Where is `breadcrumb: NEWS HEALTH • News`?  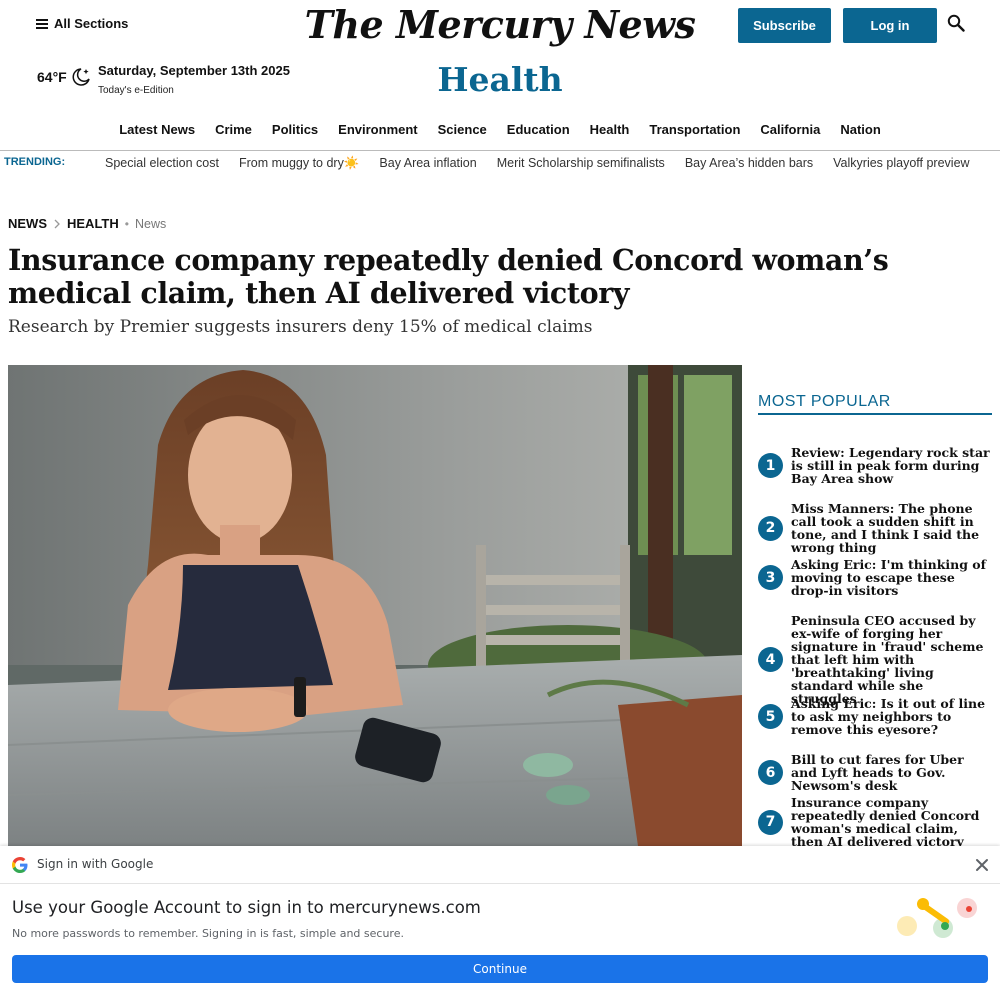 breadcrumb: NEWS HEALTH • News is located at coordinates (87, 223).